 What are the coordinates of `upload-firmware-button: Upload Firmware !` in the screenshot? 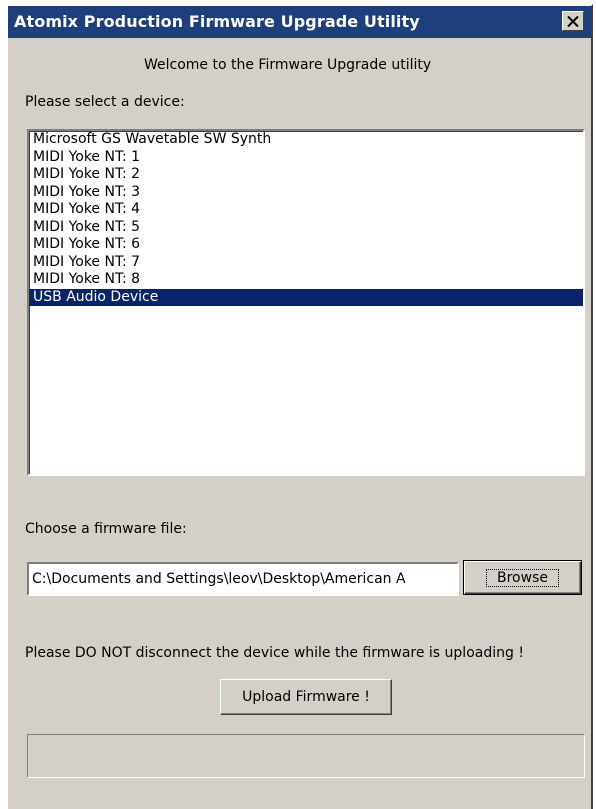 It's located at (306, 697).